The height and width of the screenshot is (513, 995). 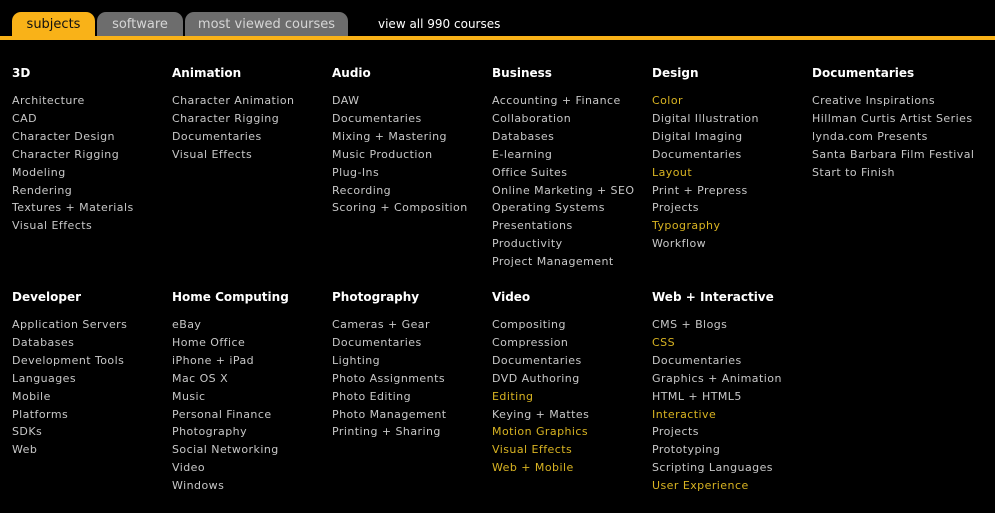 What do you see at coordinates (92, 325) in the screenshot?
I see `subject-link: Application Servers` at bounding box center [92, 325].